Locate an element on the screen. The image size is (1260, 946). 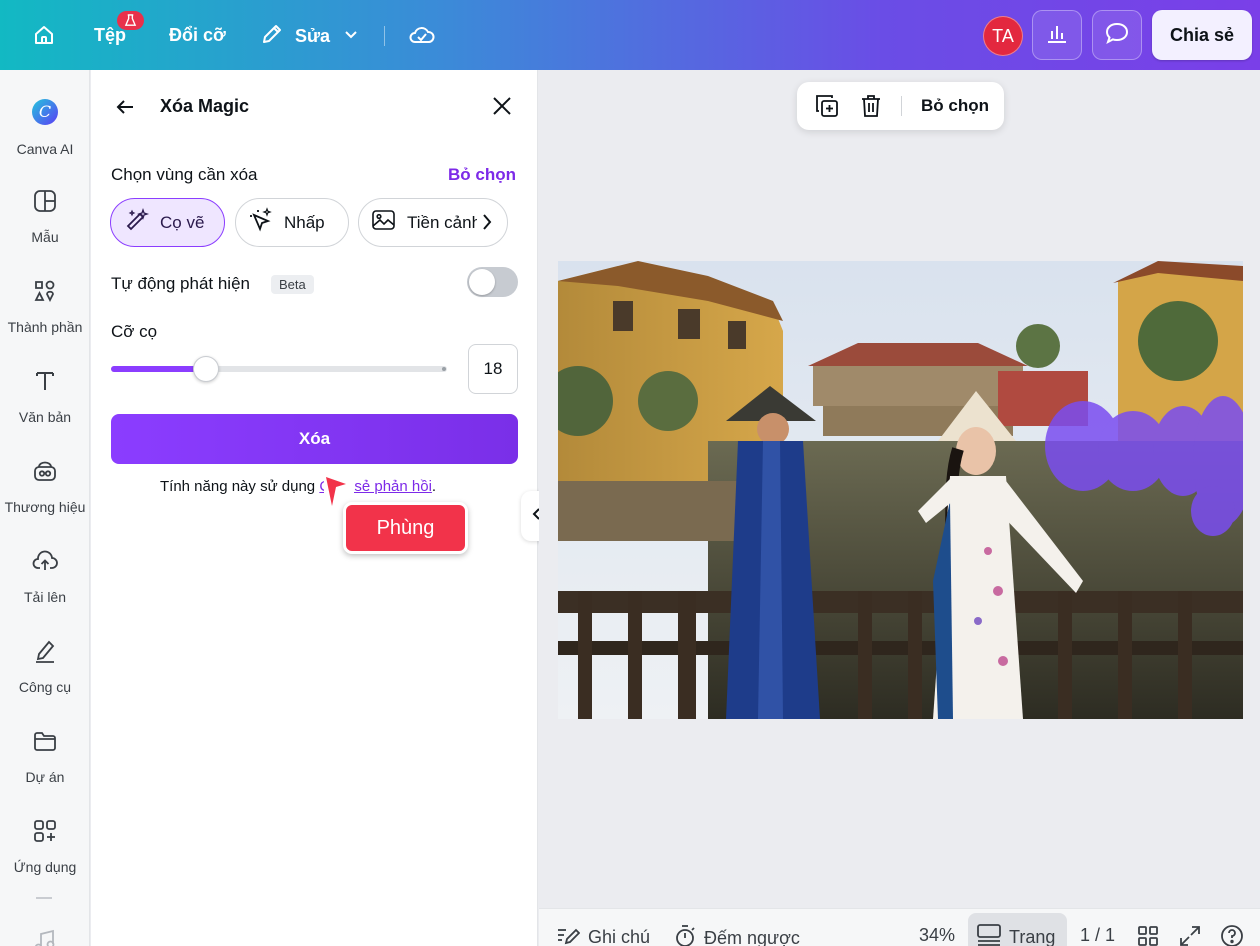
comments-button is located at coordinates (1117, 35).